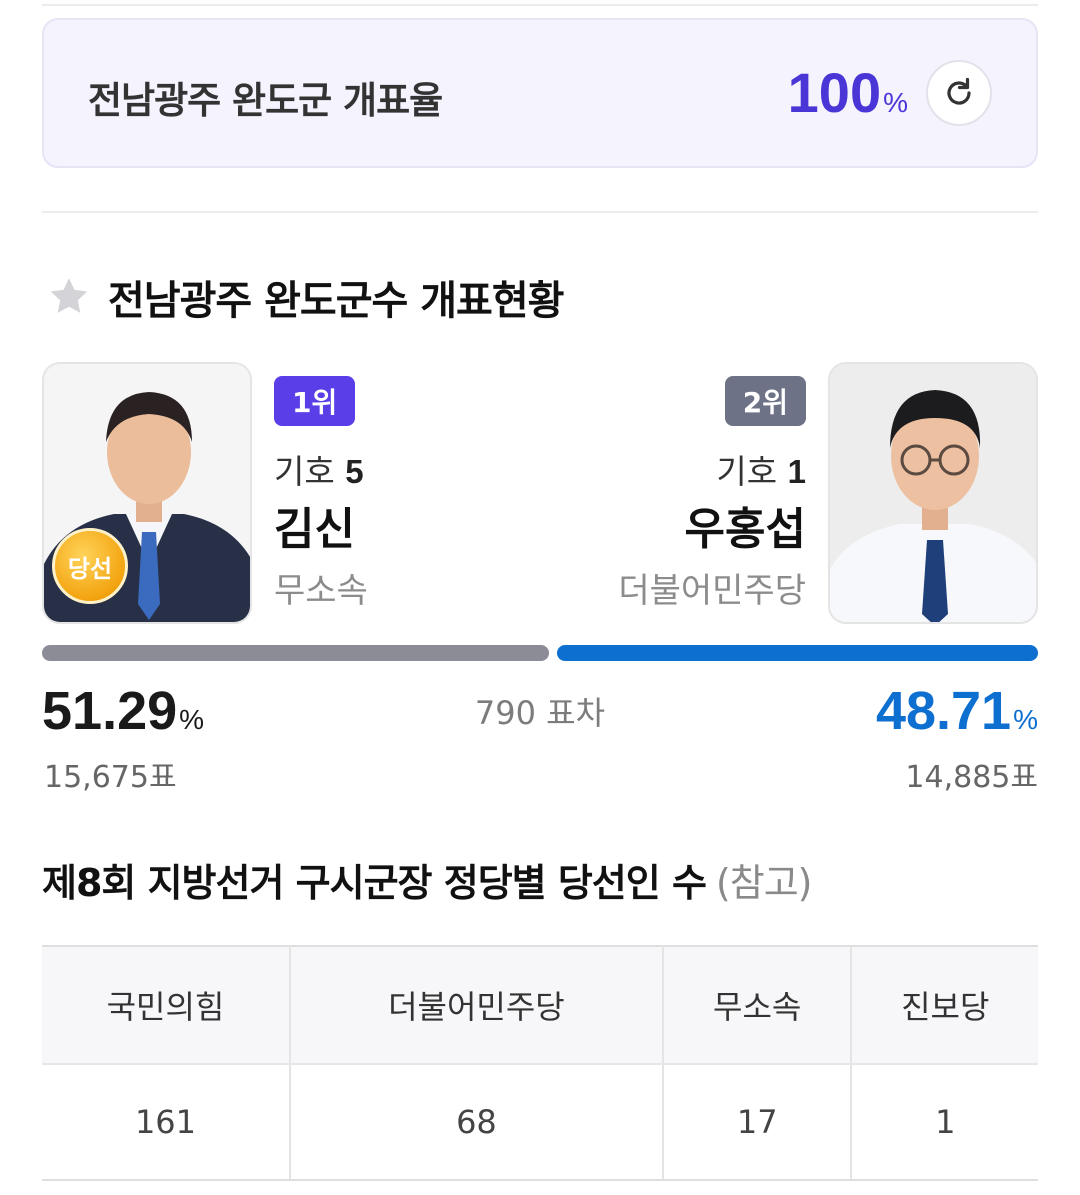 The width and height of the screenshot is (1080, 1195). What do you see at coordinates (354, 471) in the screenshot?
I see `number-value: 5` at bounding box center [354, 471].